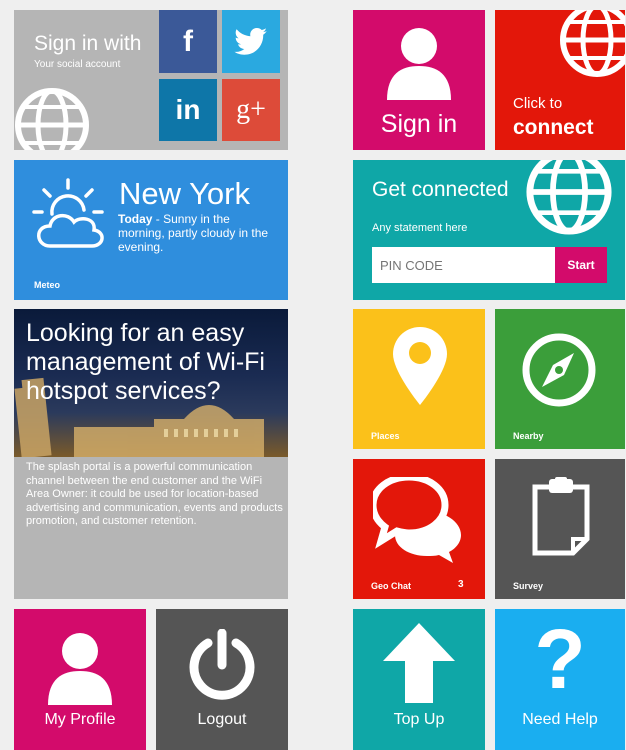  I want to click on get-connected-statement: Any statement here, so click(420, 228).